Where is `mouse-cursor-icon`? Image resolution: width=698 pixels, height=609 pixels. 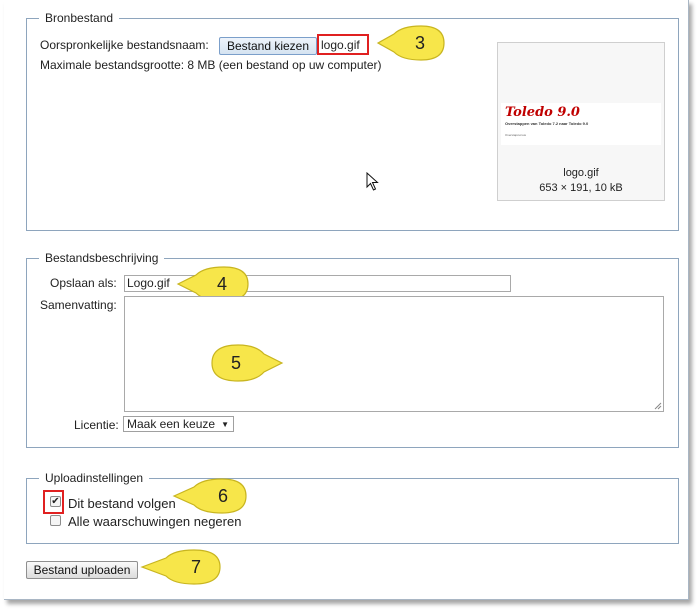
mouse-cursor-icon is located at coordinates (372, 181).